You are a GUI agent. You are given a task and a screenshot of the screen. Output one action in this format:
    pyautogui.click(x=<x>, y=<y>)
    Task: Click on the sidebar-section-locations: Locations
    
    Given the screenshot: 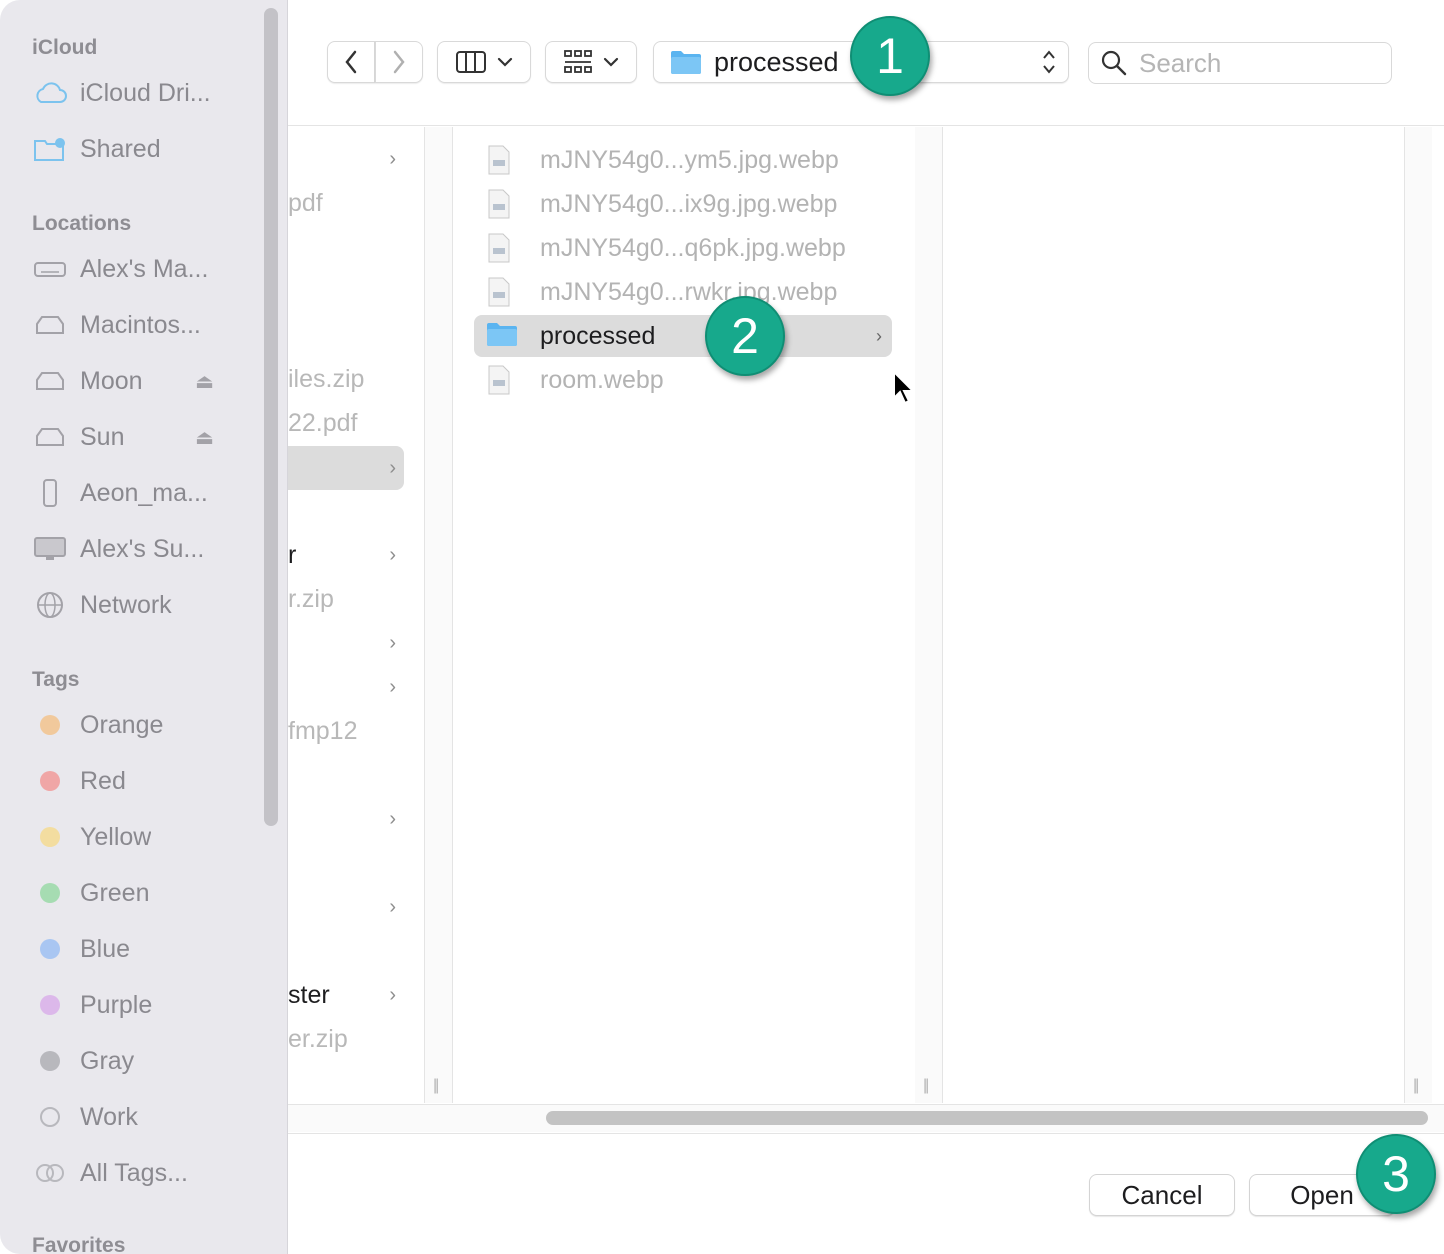 What is the action you would take?
    pyautogui.click(x=82, y=223)
    